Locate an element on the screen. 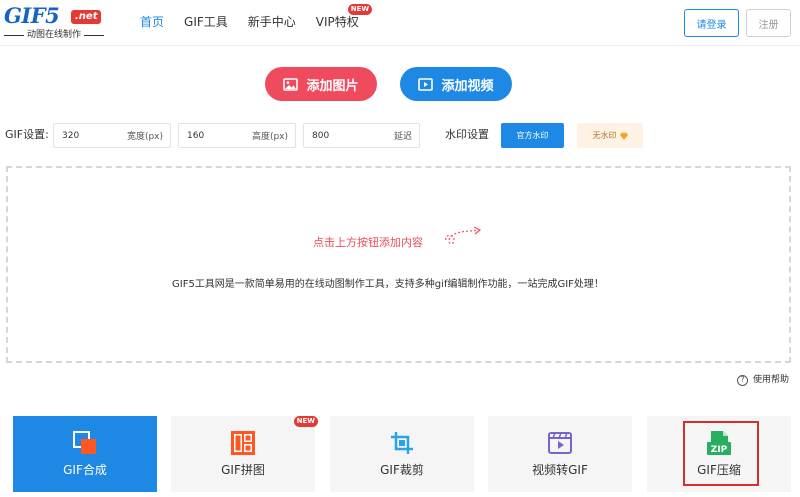 This screenshot has width=800, height=497. delay-input: 800 is located at coordinates (320, 136).